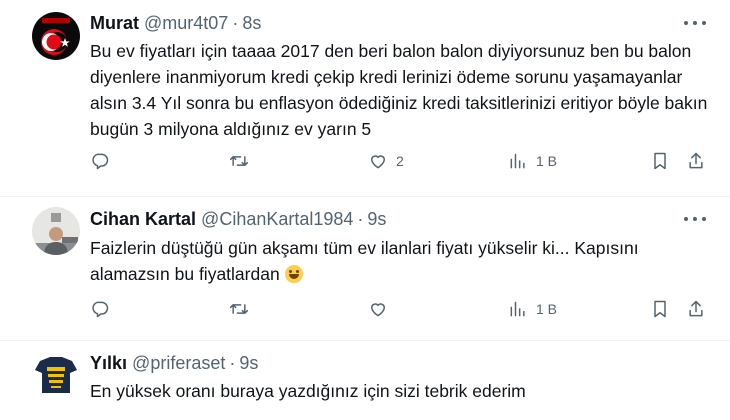 Image resolution: width=730 pixels, height=420 pixels. I want to click on like-button, so click(378, 309).